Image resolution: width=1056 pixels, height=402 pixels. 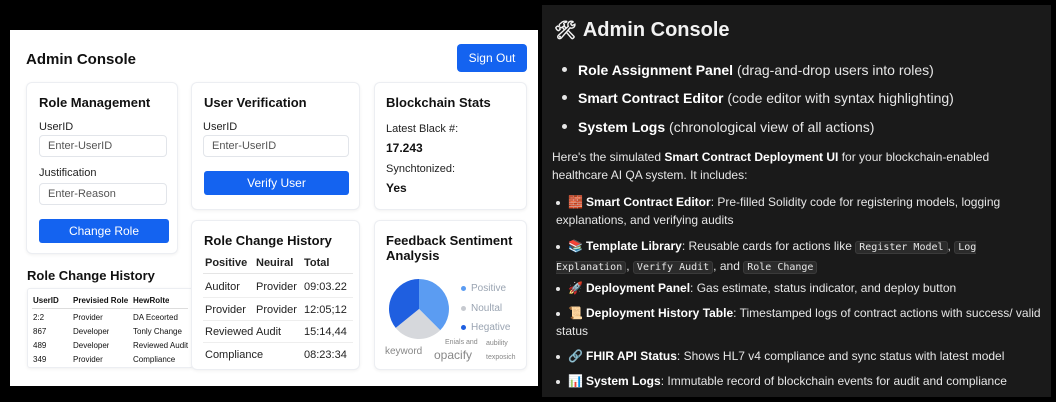 What do you see at coordinates (449, 248) in the screenshot?
I see `feedback-title: Feedback Sentiment Analysis` at bounding box center [449, 248].